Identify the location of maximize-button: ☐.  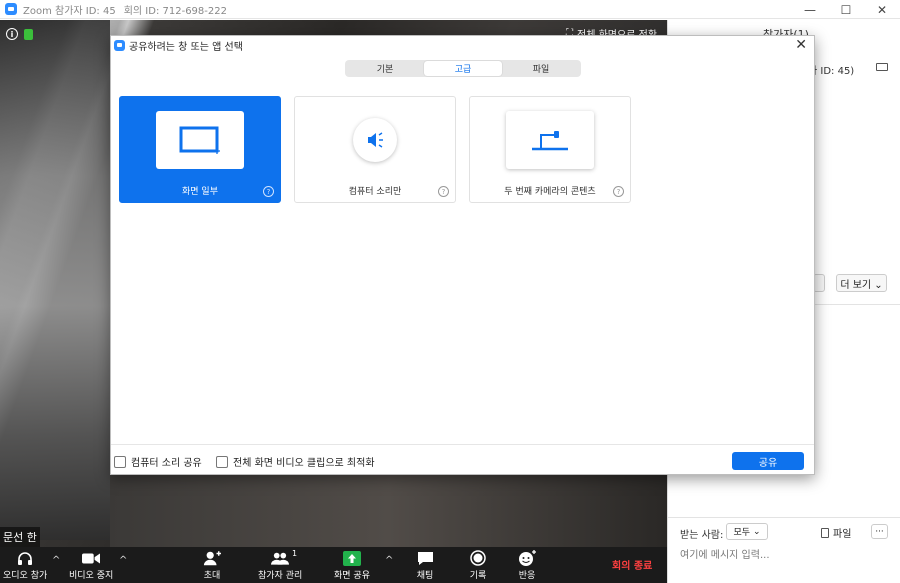
(846, 9).